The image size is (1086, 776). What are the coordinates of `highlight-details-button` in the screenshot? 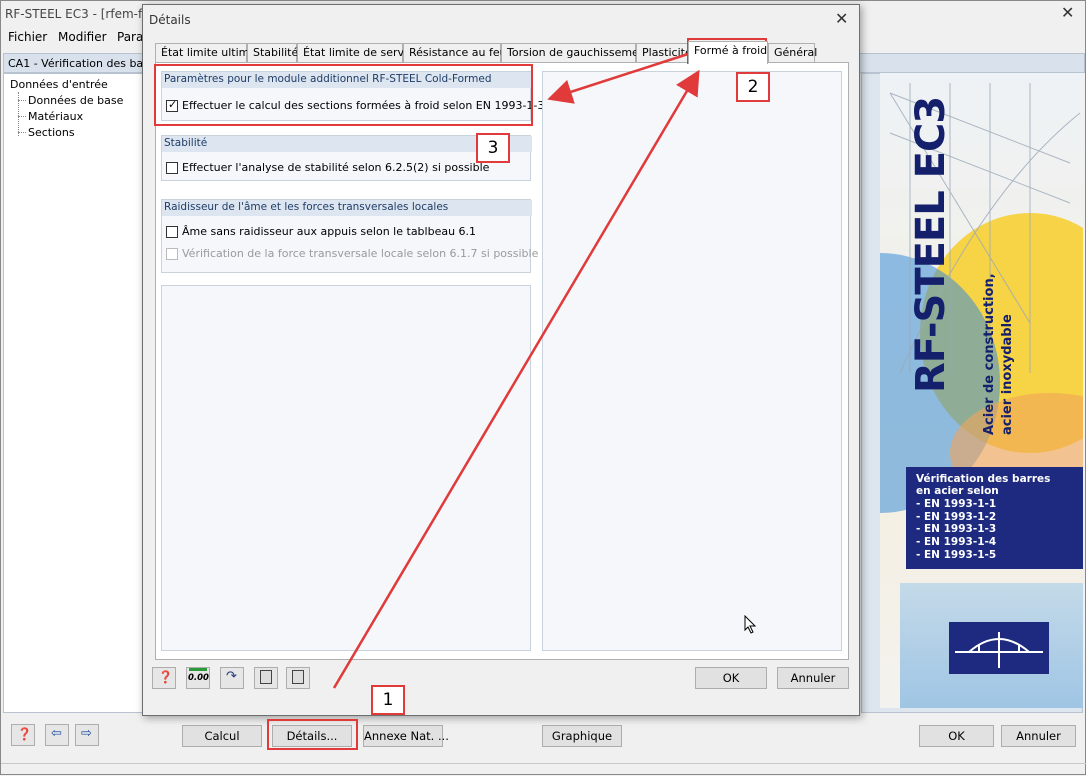 It's located at (312, 734).